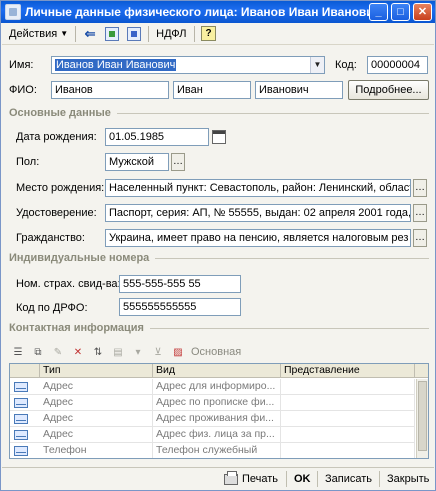 This screenshot has width=436, height=491. What do you see at coordinates (137, 162) in the screenshot?
I see `sex-field: Мужской` at bounding box center [137, 162].